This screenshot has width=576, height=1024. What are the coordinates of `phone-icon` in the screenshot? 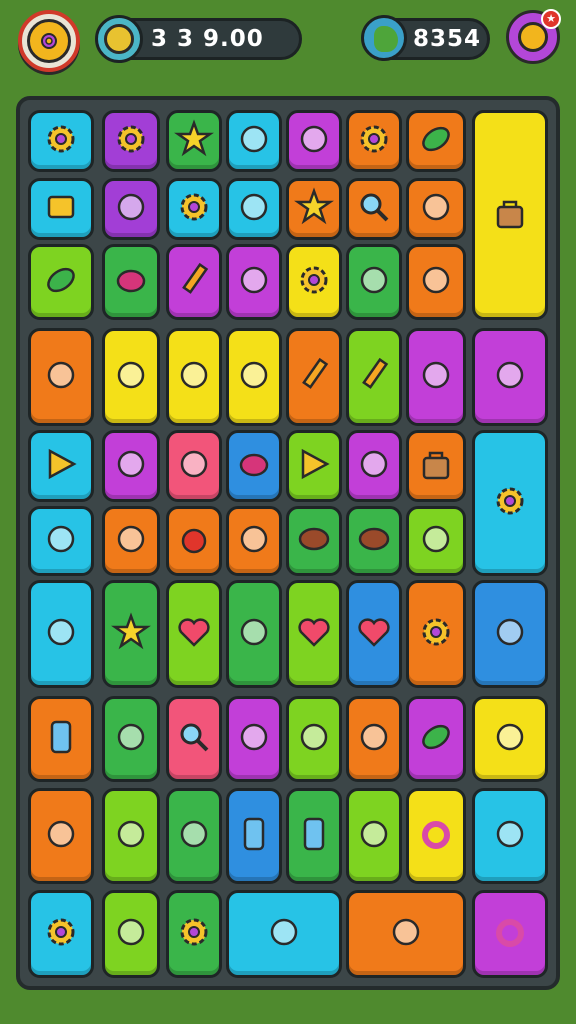 It's located at (254, 836).